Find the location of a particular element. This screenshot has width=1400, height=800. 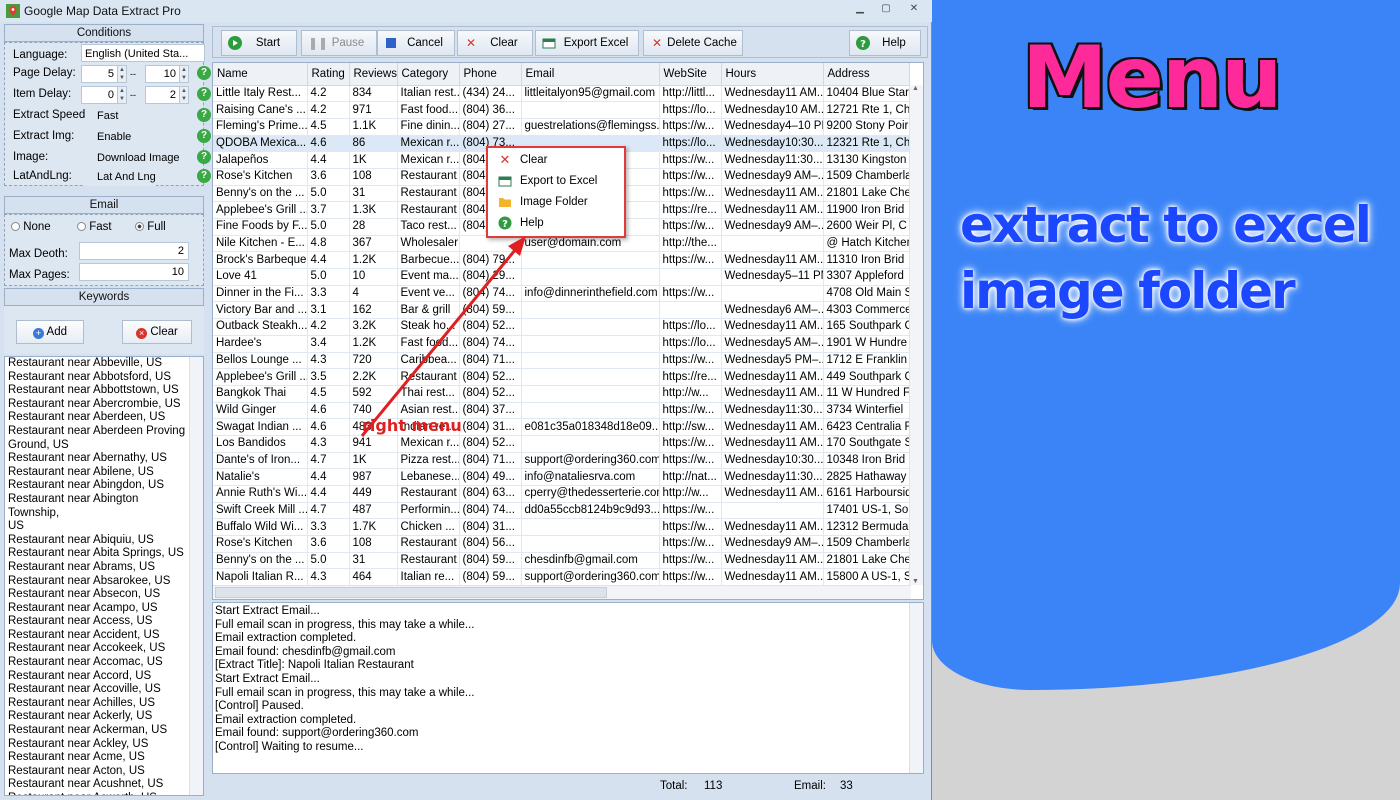

keyword-list-item: Restaurant near Acworth, US is located at coordinates (97, 793).